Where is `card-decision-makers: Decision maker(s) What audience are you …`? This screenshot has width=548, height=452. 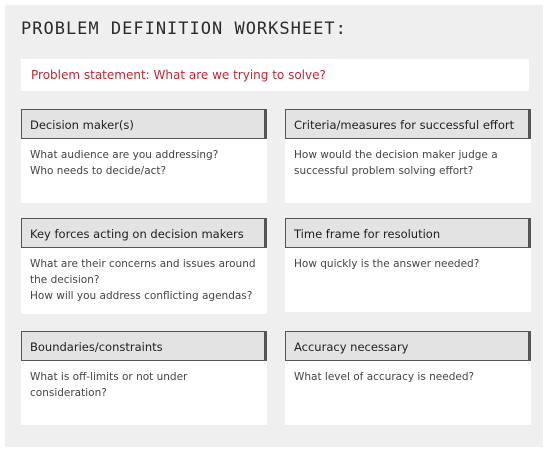 card-decision-makers: Decision maker(s) What audience are you … is located at coordinates (144, 156).